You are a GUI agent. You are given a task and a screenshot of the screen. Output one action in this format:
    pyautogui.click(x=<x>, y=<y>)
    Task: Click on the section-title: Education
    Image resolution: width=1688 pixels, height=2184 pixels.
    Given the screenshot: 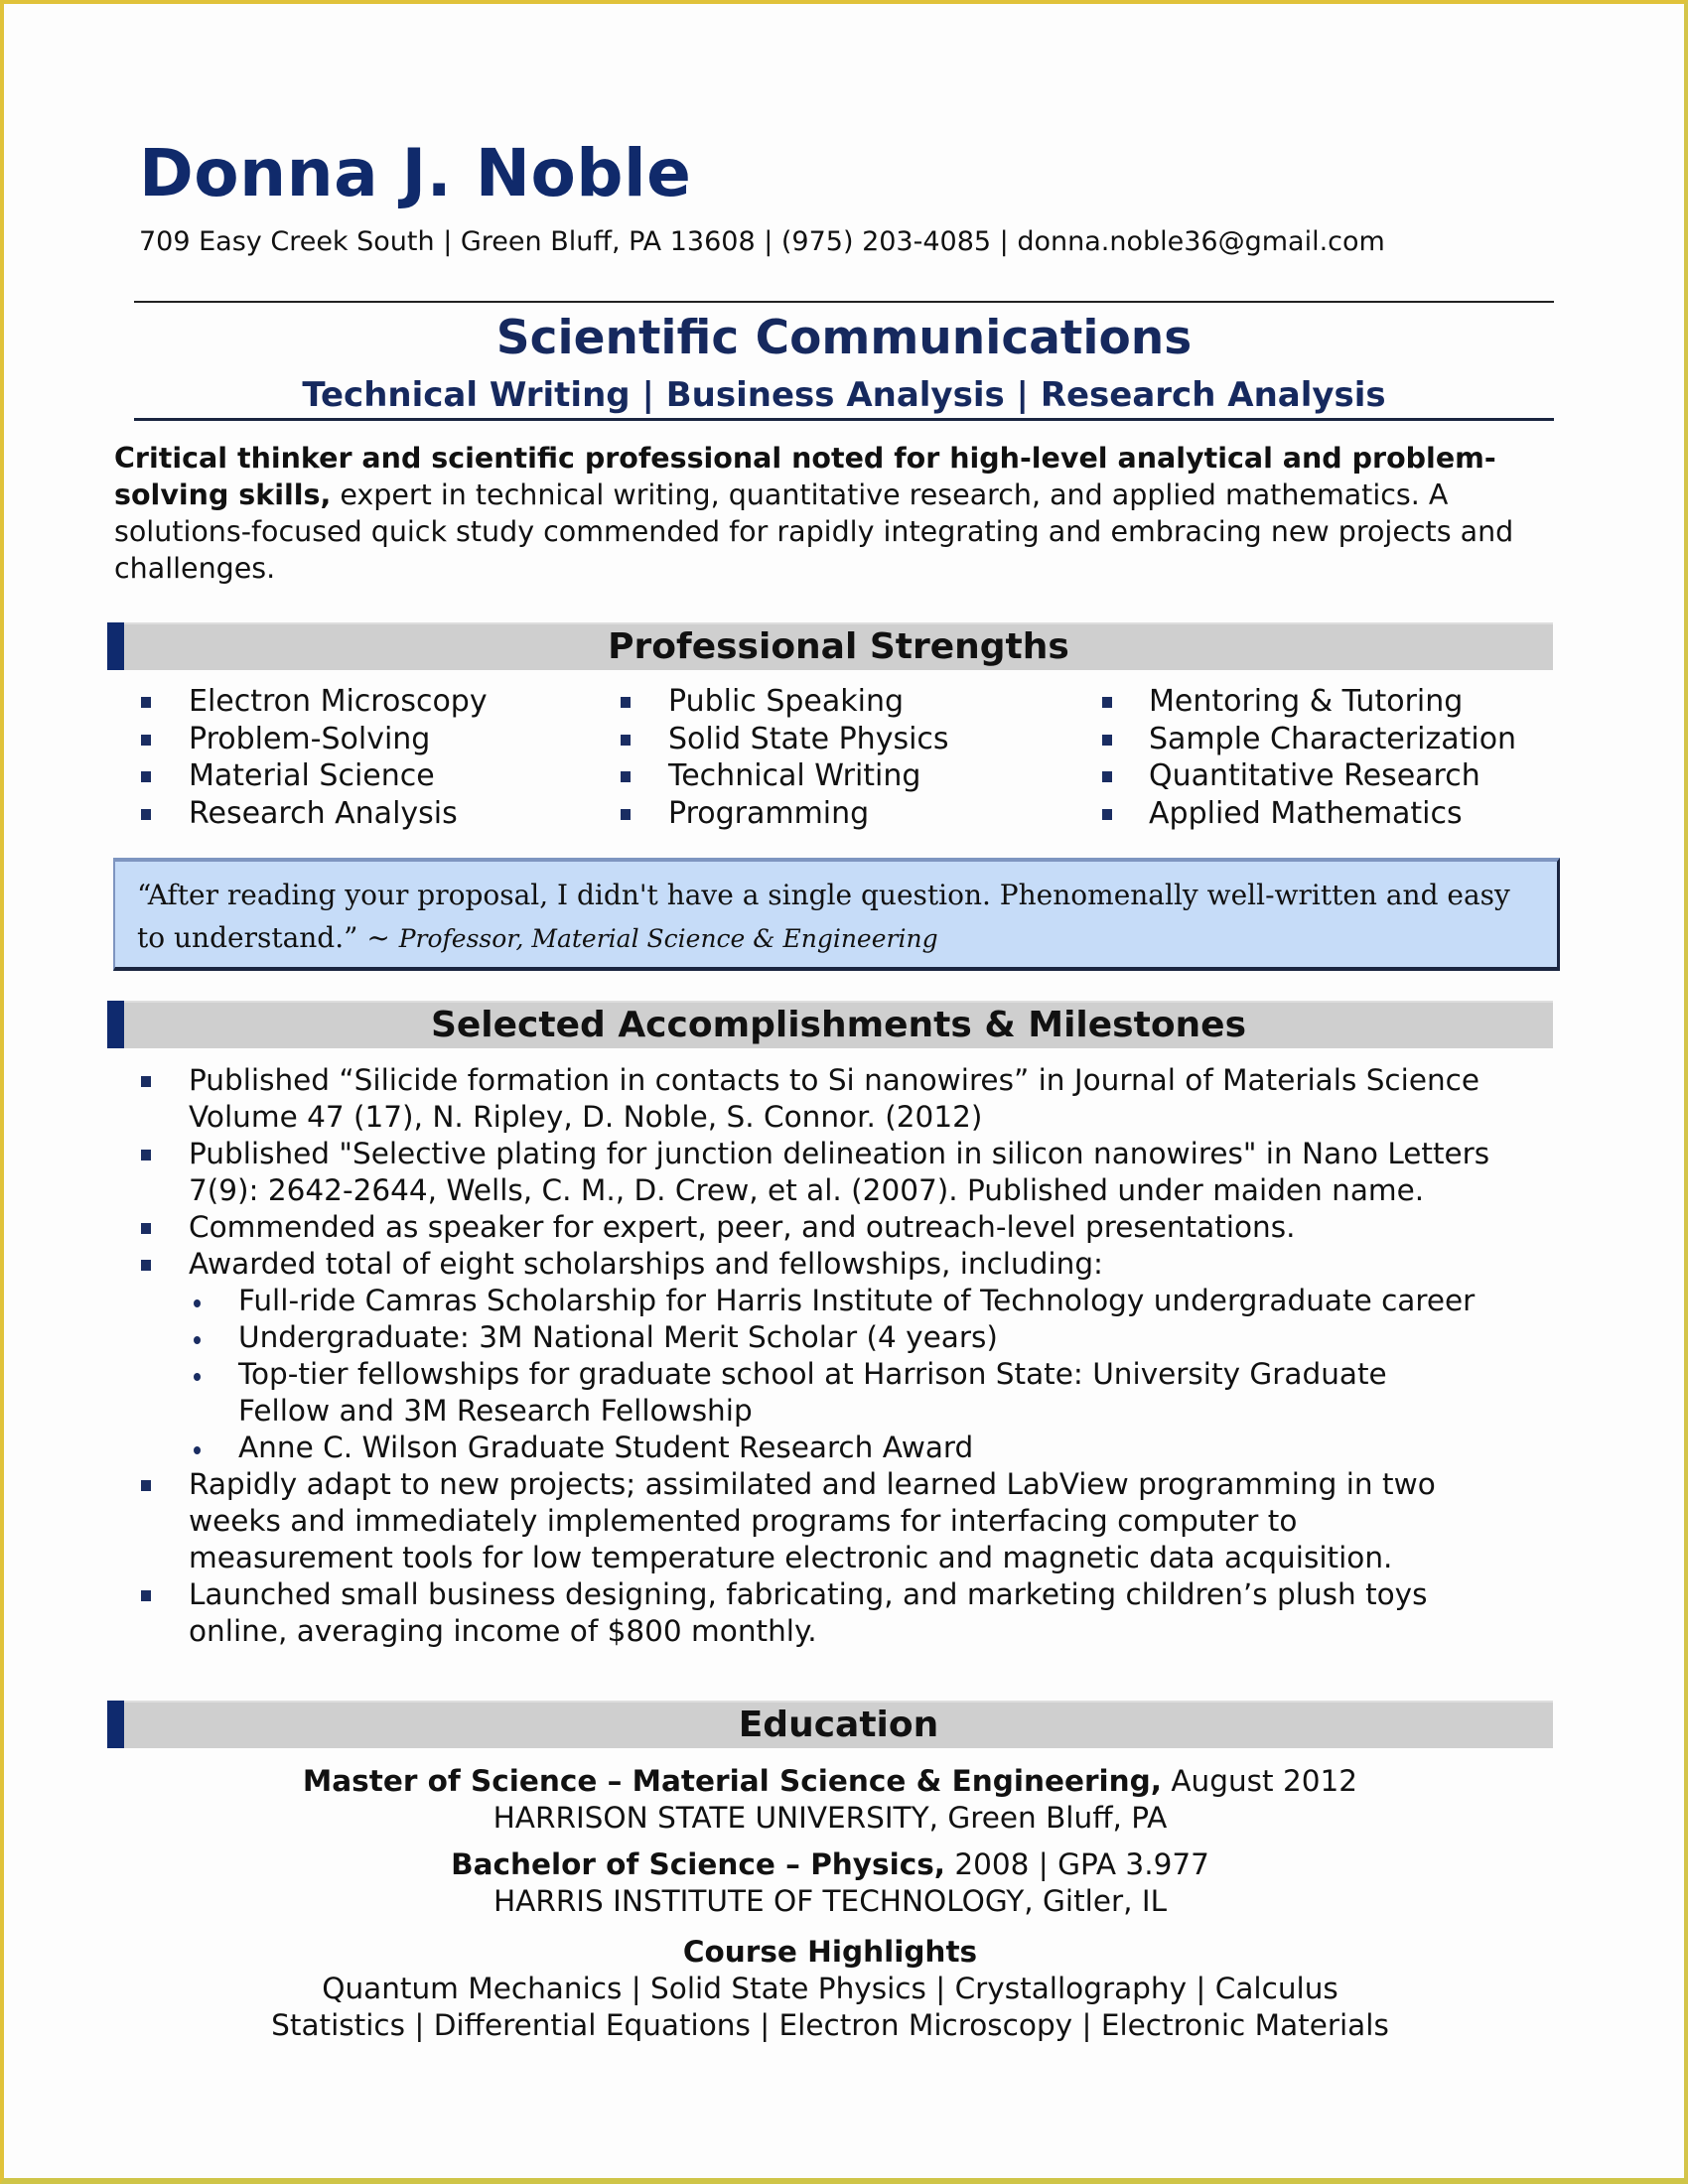 What is the action you would take?
    pyautogui.click(x=838, y=1725)
    